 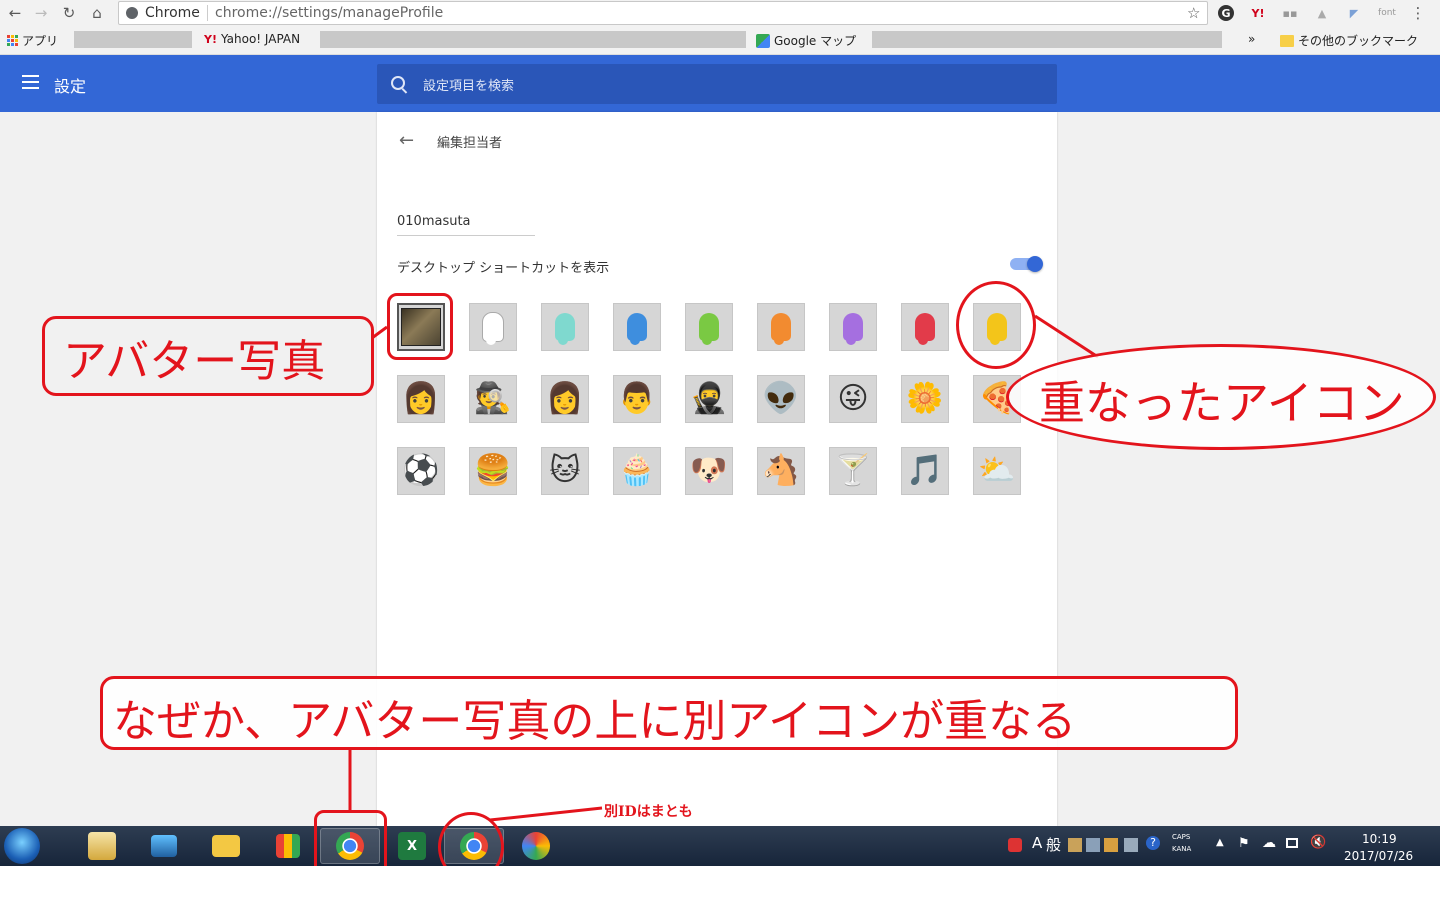 I want to click on clock-time: 10:19, so click(x=1379, y=839).